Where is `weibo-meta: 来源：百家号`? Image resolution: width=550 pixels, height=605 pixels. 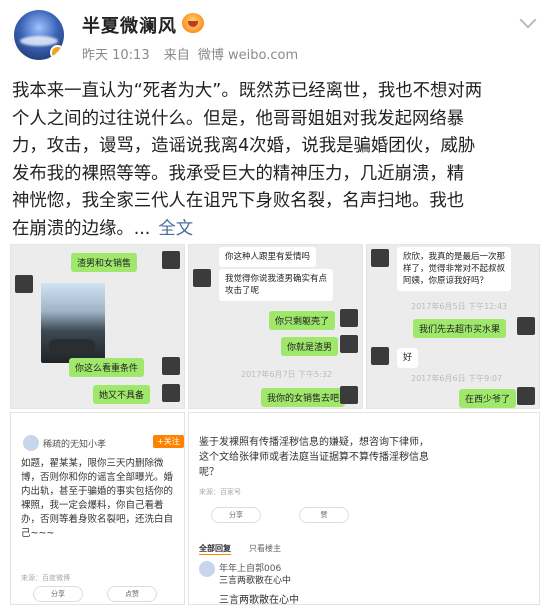 weibo-meta: 来源：百家号 is located at coordinates (220, 492).